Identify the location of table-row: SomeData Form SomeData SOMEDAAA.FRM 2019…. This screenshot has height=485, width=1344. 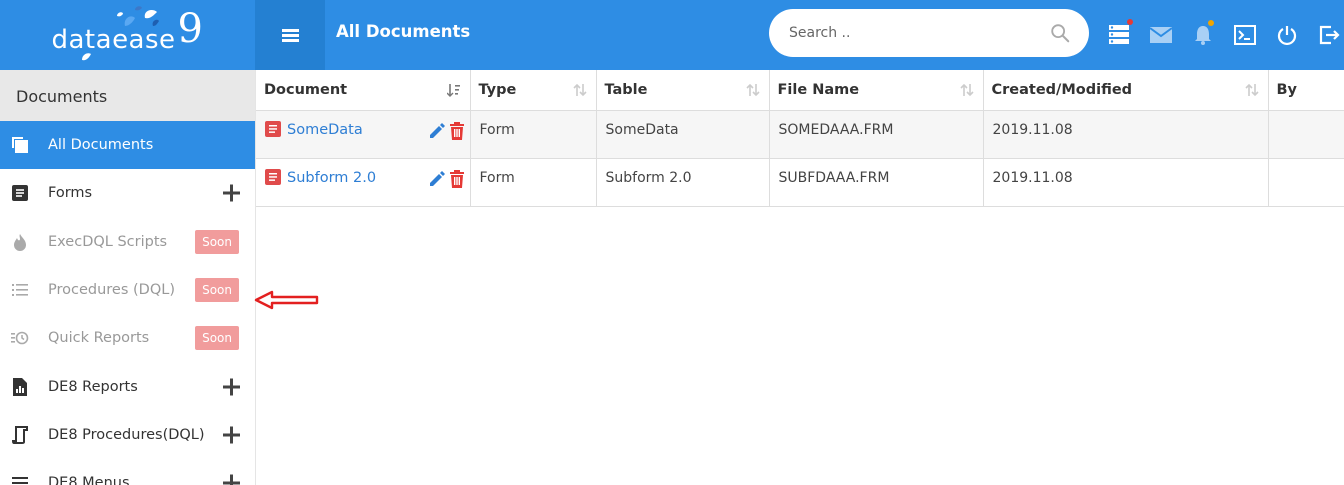
(800, 134).